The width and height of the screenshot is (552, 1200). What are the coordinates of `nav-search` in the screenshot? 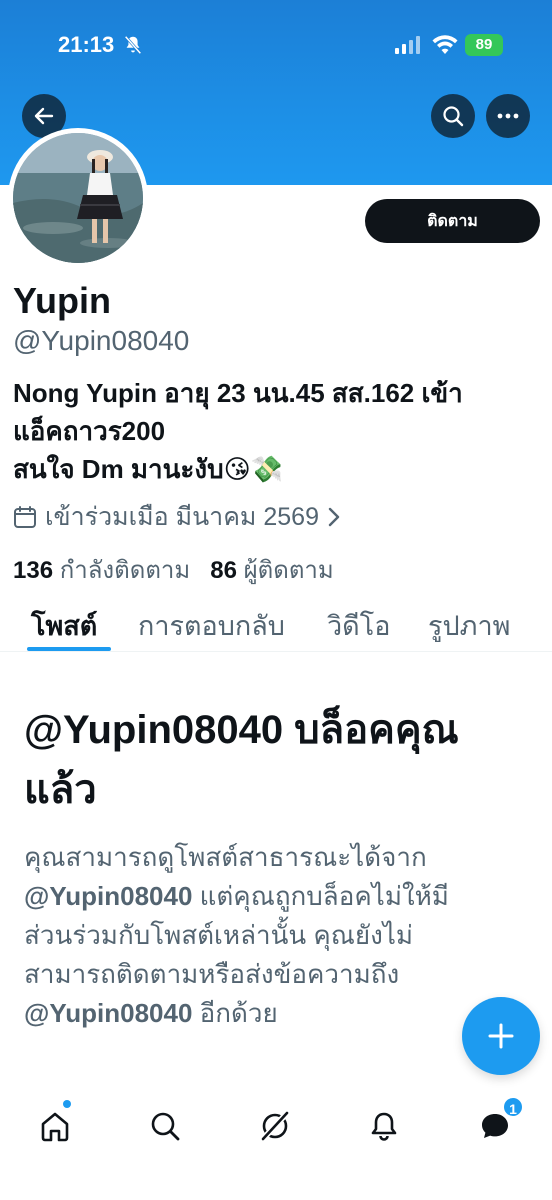 It's located at (165, 1126).